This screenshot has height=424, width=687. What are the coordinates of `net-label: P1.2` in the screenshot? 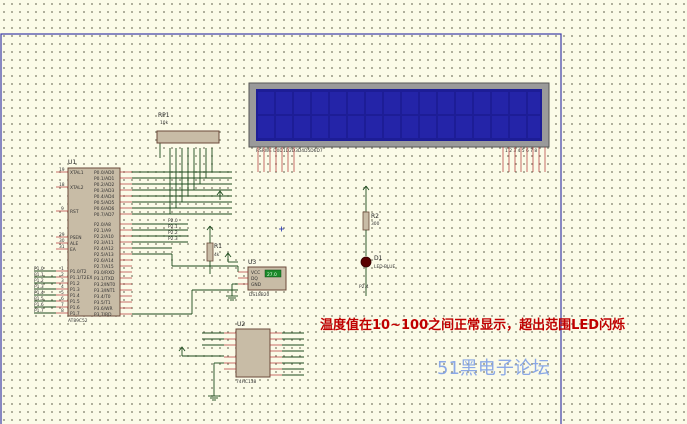 It's located at (39, 281).